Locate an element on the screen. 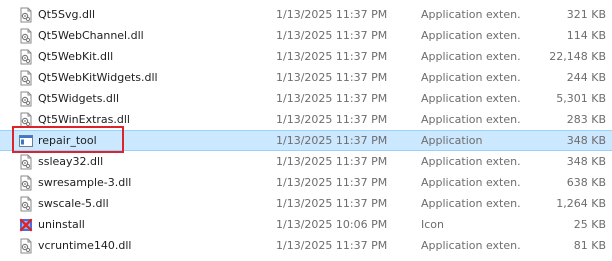 This screenshot has height=261, width=612. file-type: Icon is located at coordinates (432, 224).